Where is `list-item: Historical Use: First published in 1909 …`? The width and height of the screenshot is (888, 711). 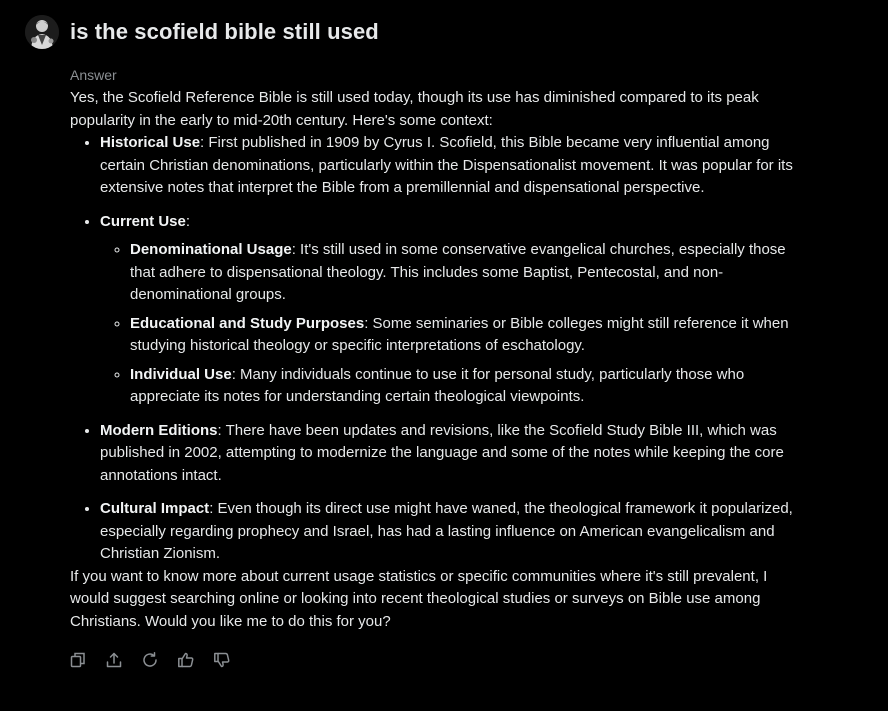
list-item: Historical Use: First published in 1909 … is located at coordinates (450, 166).